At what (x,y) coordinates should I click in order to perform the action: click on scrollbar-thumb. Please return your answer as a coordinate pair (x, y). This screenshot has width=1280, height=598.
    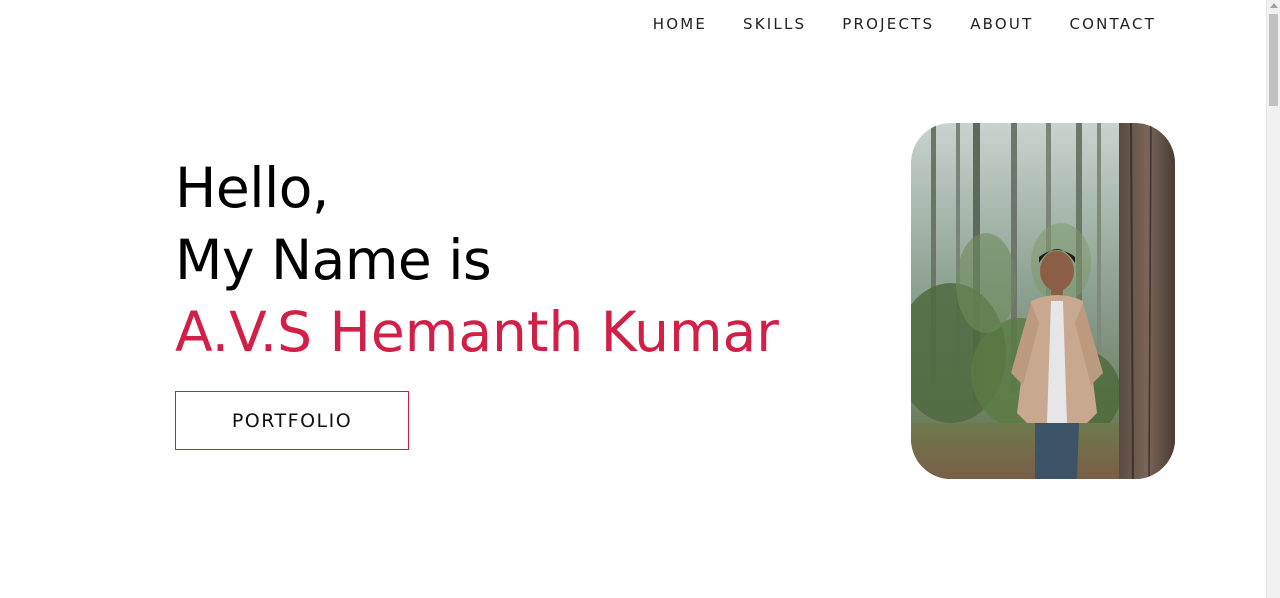
    Looking at the image, I should click on (1273, 60).